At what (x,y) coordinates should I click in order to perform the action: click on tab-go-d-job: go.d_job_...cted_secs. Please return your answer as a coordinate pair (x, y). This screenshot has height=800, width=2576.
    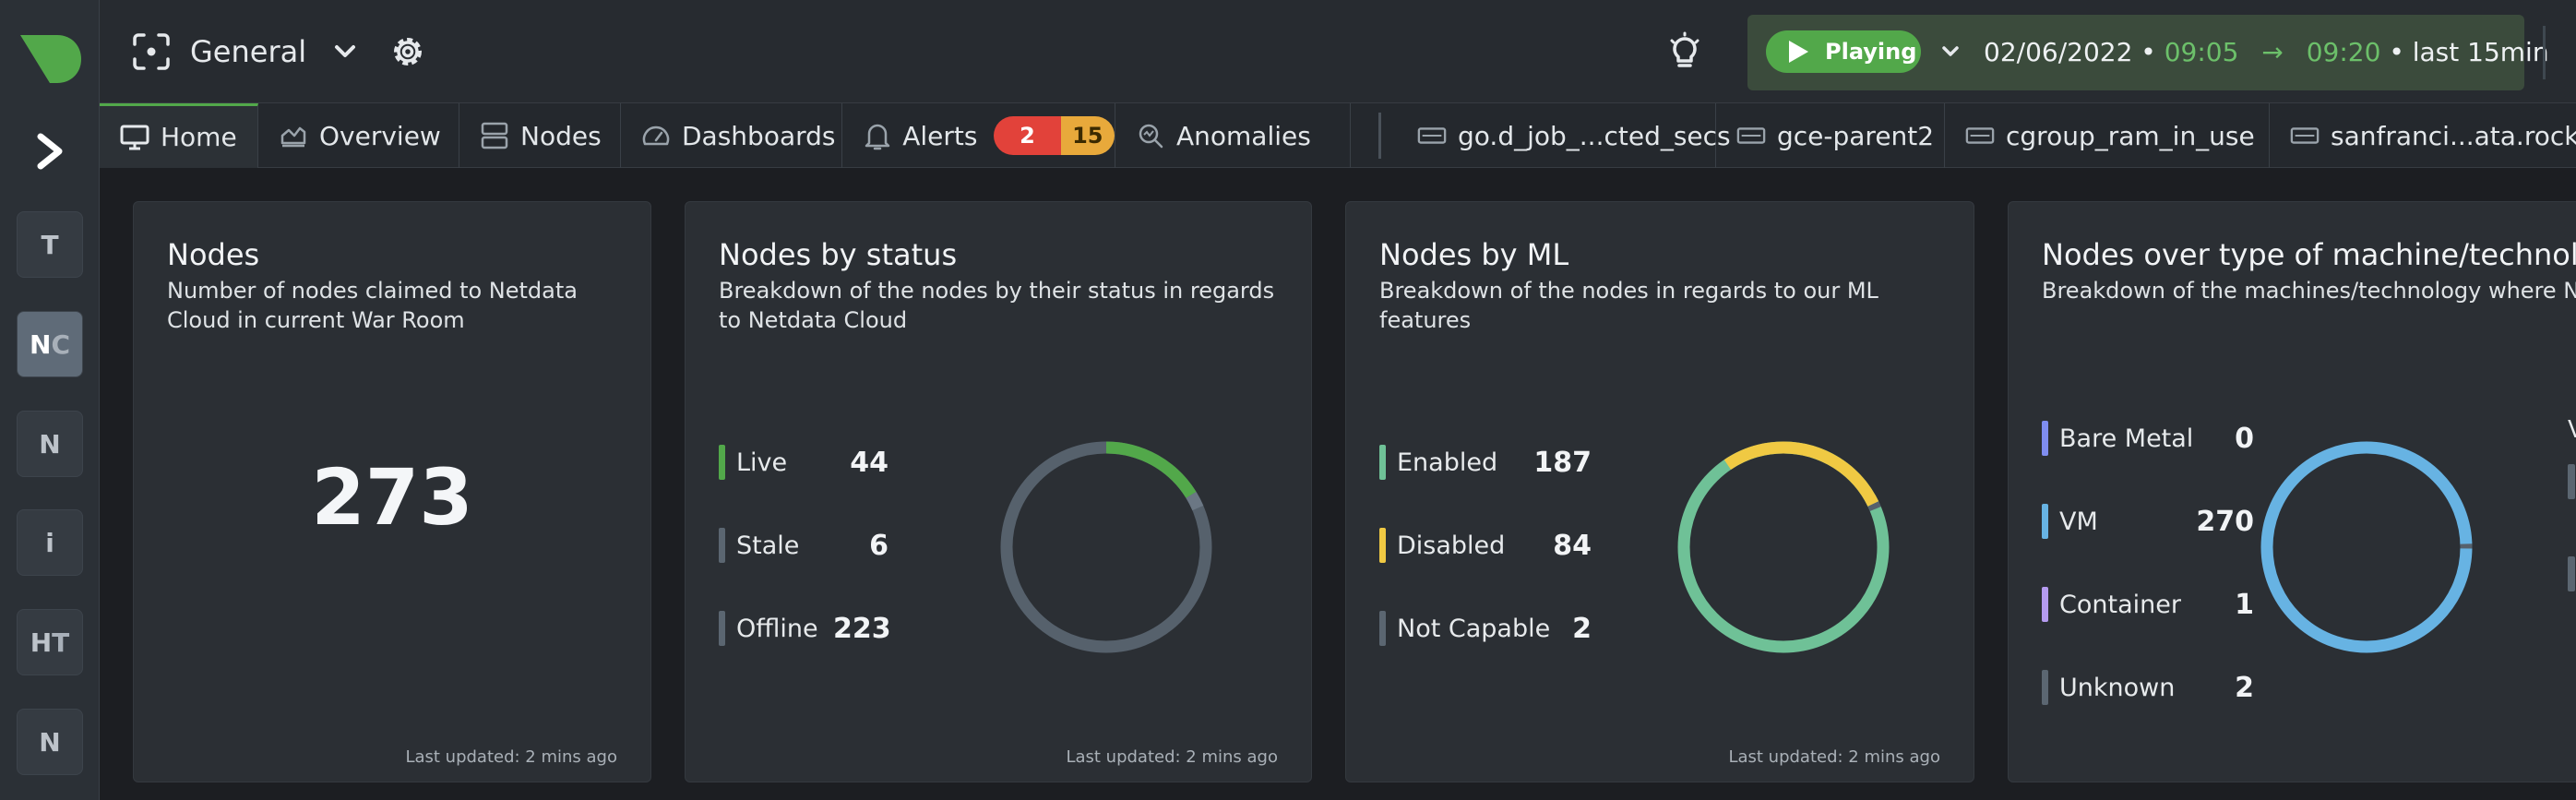
    Looking at the image, I should click on (1564, 135).